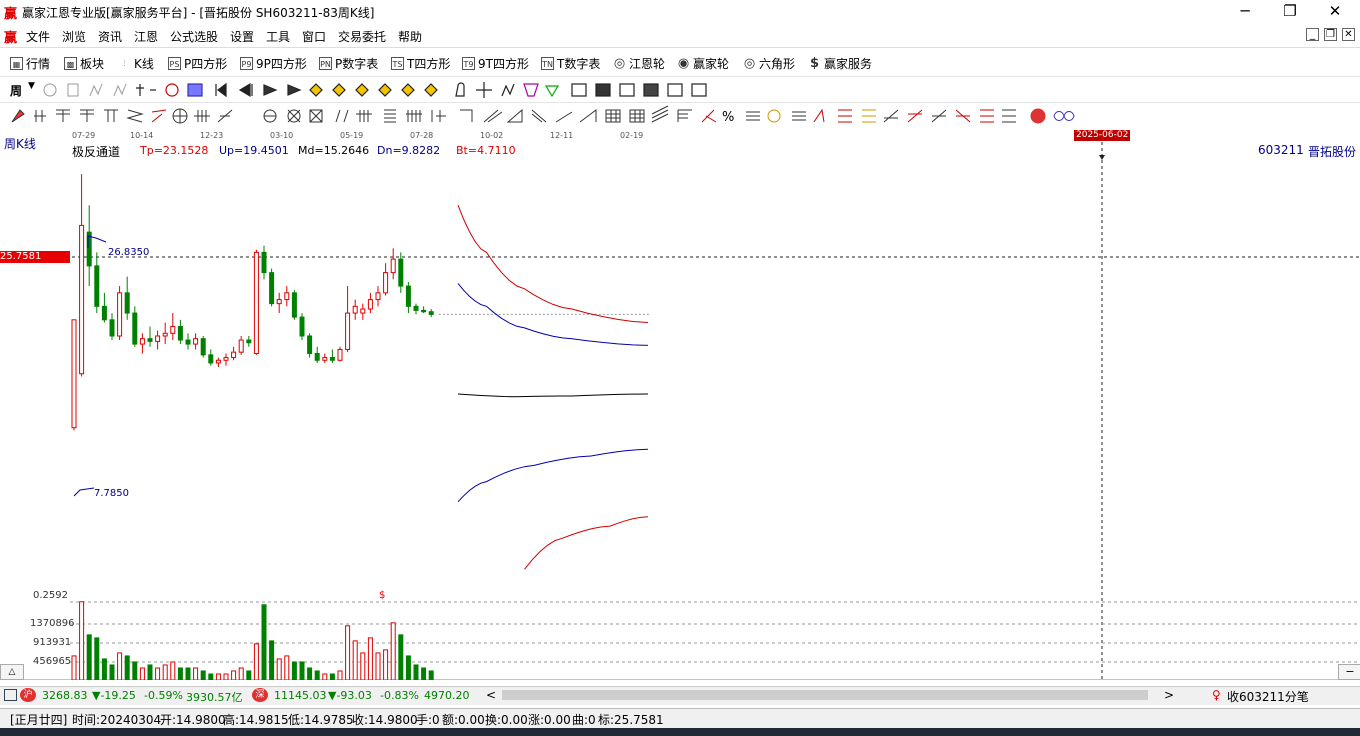 This screenshot has height=736, width=1360. Describe the element at coordinates (31, 86) in the screenshot. I see `period-dropdown-arrow-icon: ▼` at that location.